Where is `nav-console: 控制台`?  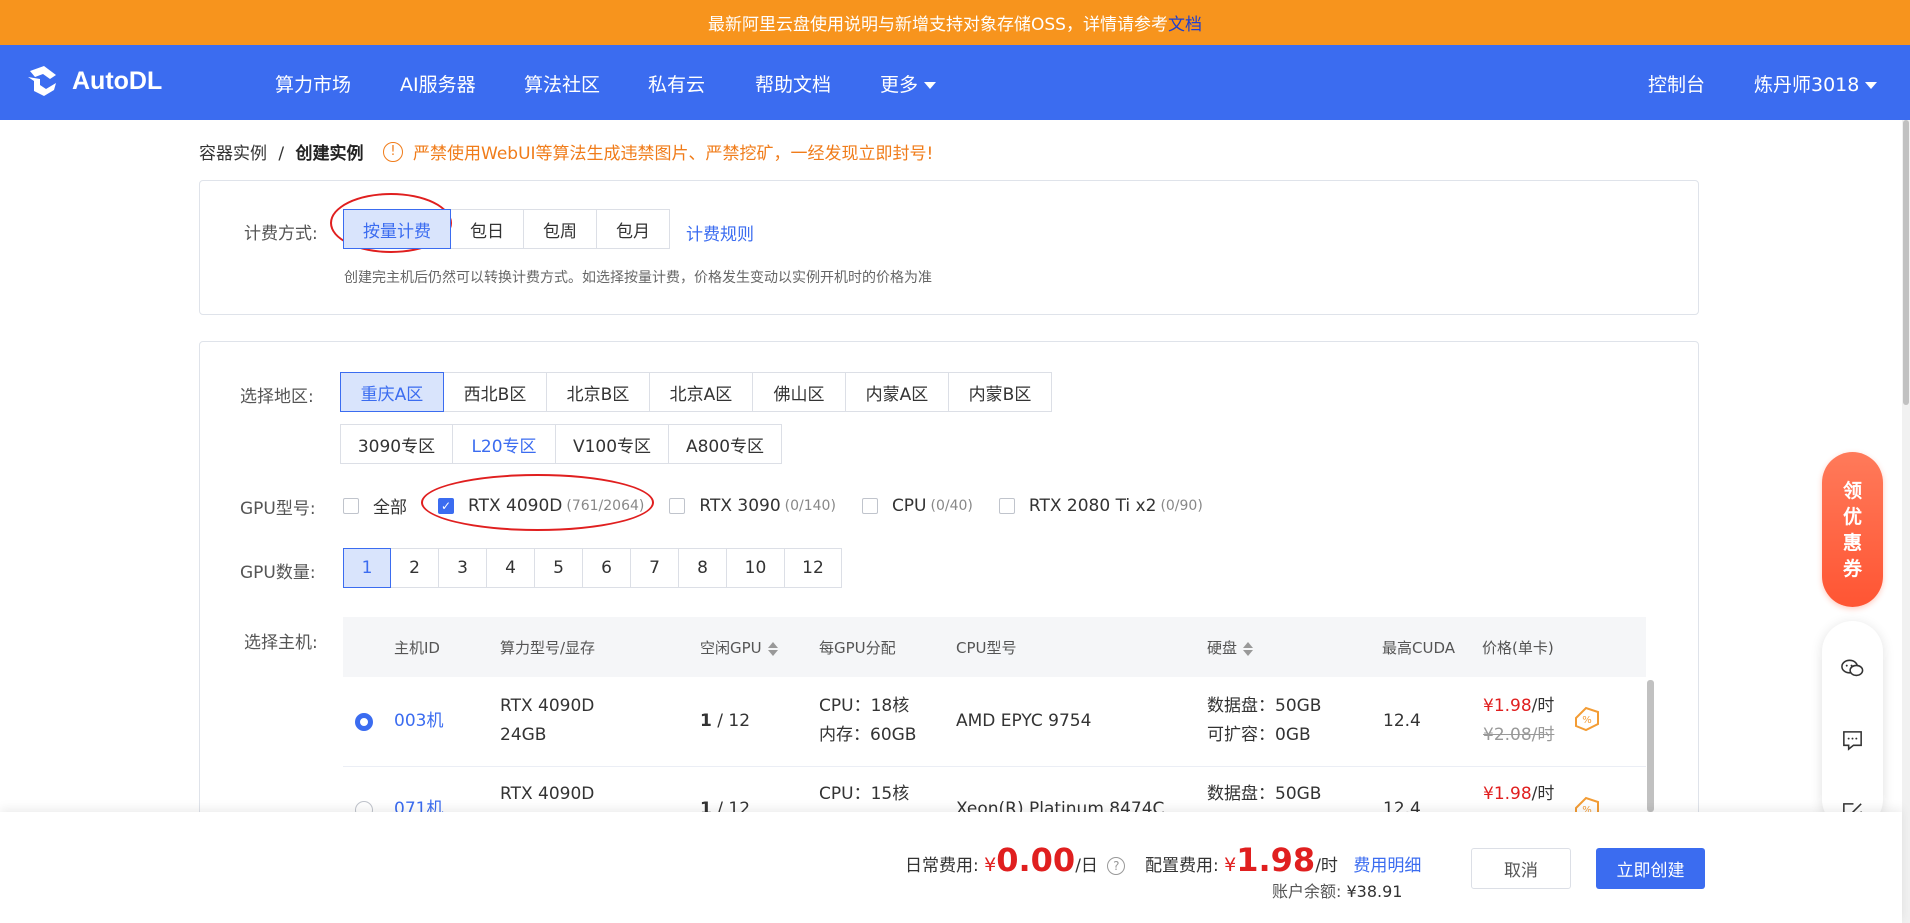 nav-console: 控制台 is located at coordinates (1676, 83).